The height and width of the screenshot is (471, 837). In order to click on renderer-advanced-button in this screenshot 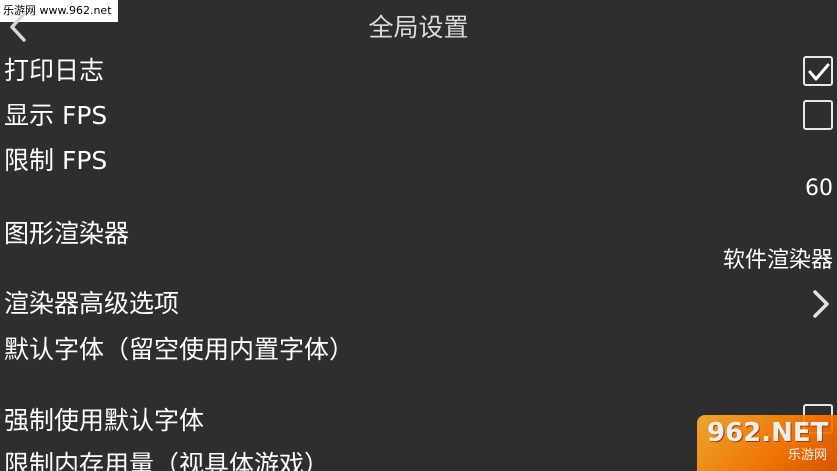, I will do `click(821, 304)`.